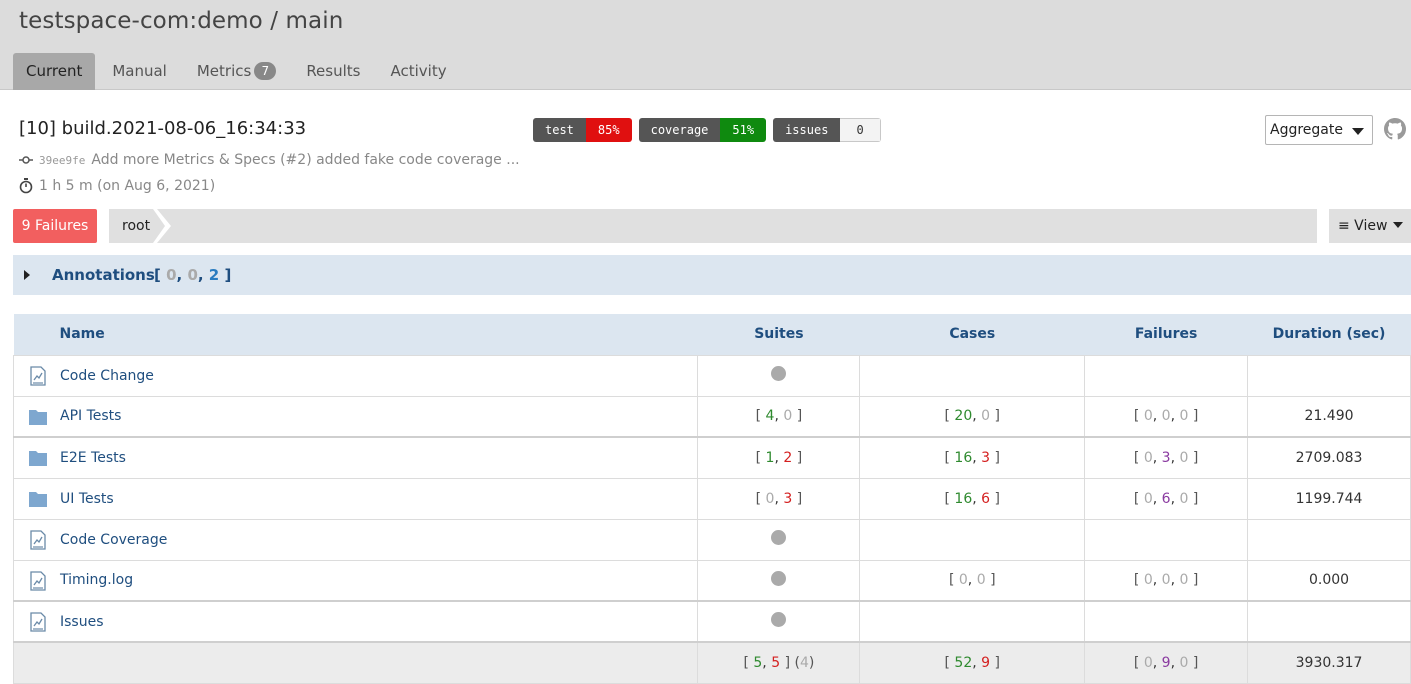  I want to click on aggregate-select-value: Aggregate, so click(1306, 130).